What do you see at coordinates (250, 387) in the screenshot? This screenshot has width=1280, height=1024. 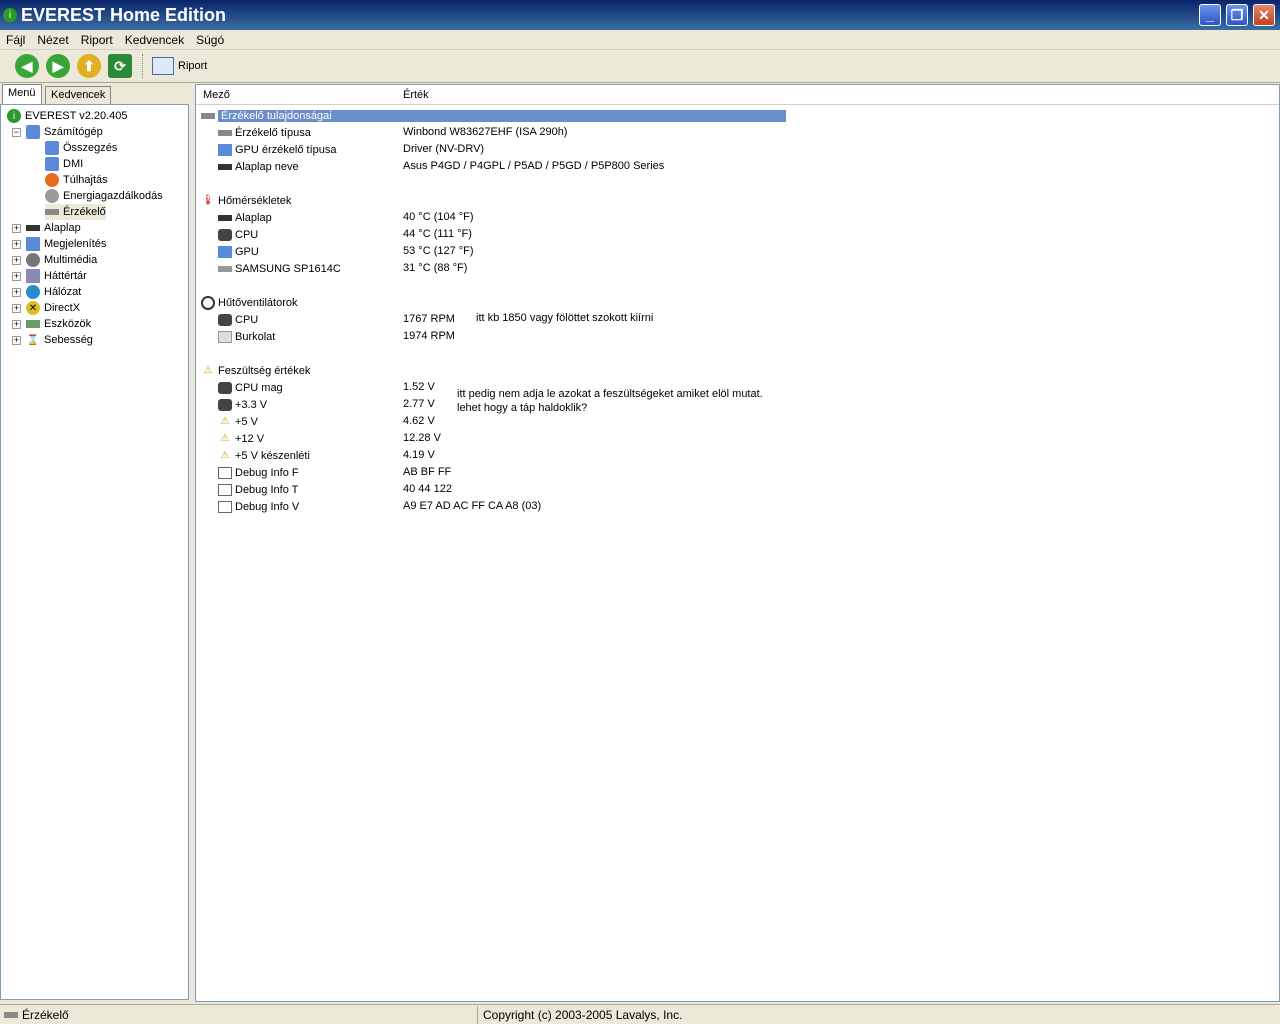 I see `list-item: CPU mag` at bounding box center [250, 387].